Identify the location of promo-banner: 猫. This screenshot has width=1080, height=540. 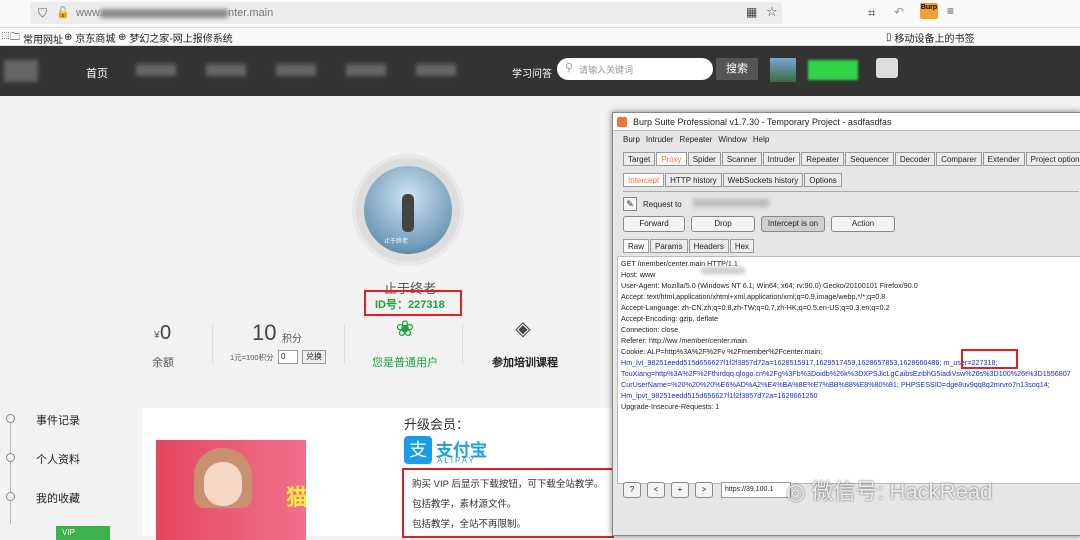
(231, 490).